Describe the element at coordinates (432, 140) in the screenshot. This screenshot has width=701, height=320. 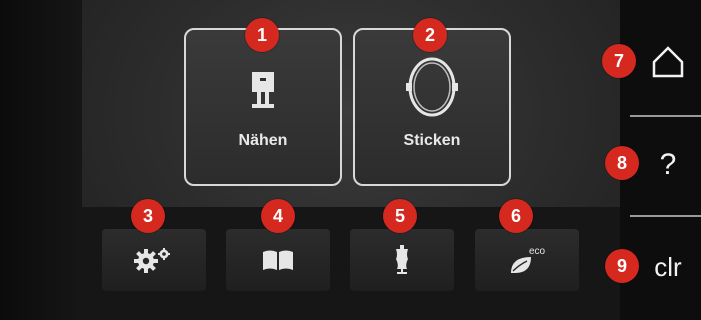
I see `embroidery-mode-label: Sticken` at that location.